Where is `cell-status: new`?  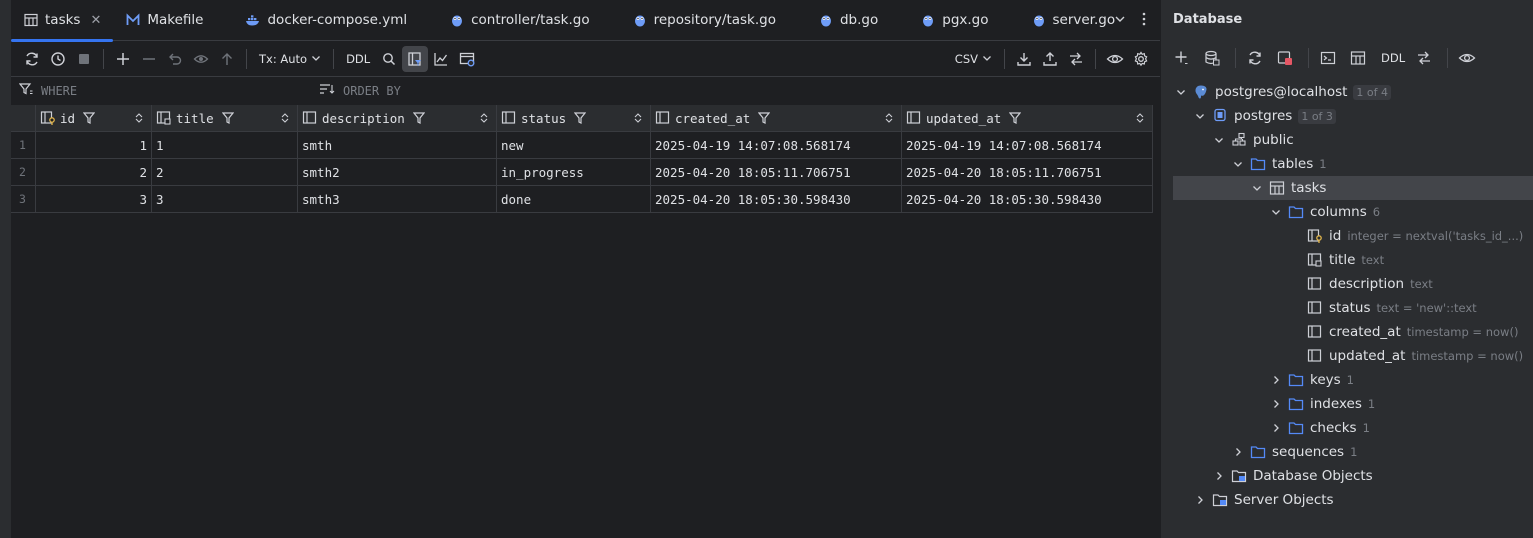
cell-status: new is located at coordinates (574, 145).